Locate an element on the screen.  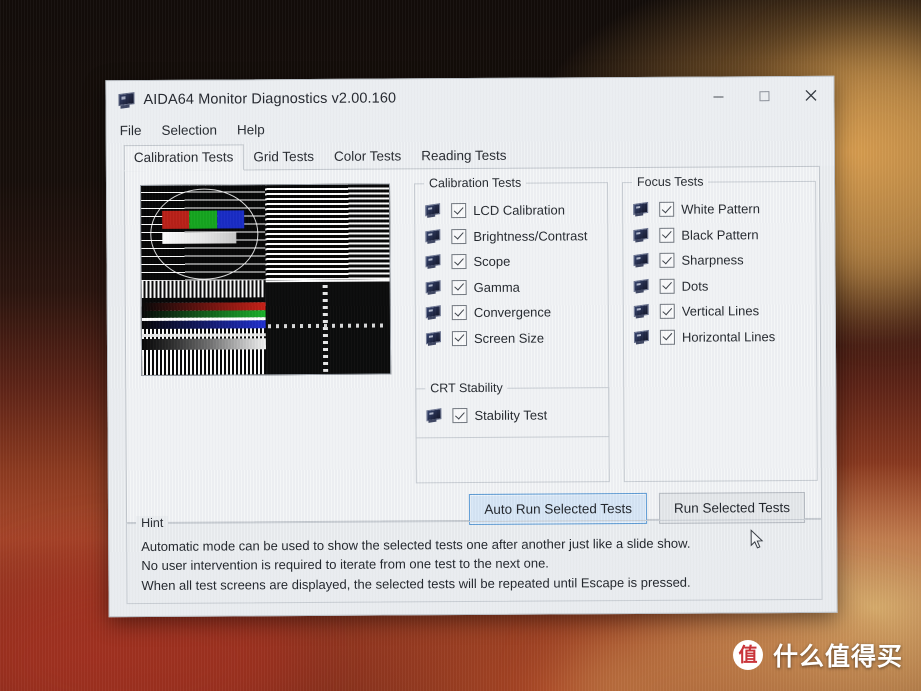
preview-quadrant-horizontal-lines is located at coordinates (327, 232).